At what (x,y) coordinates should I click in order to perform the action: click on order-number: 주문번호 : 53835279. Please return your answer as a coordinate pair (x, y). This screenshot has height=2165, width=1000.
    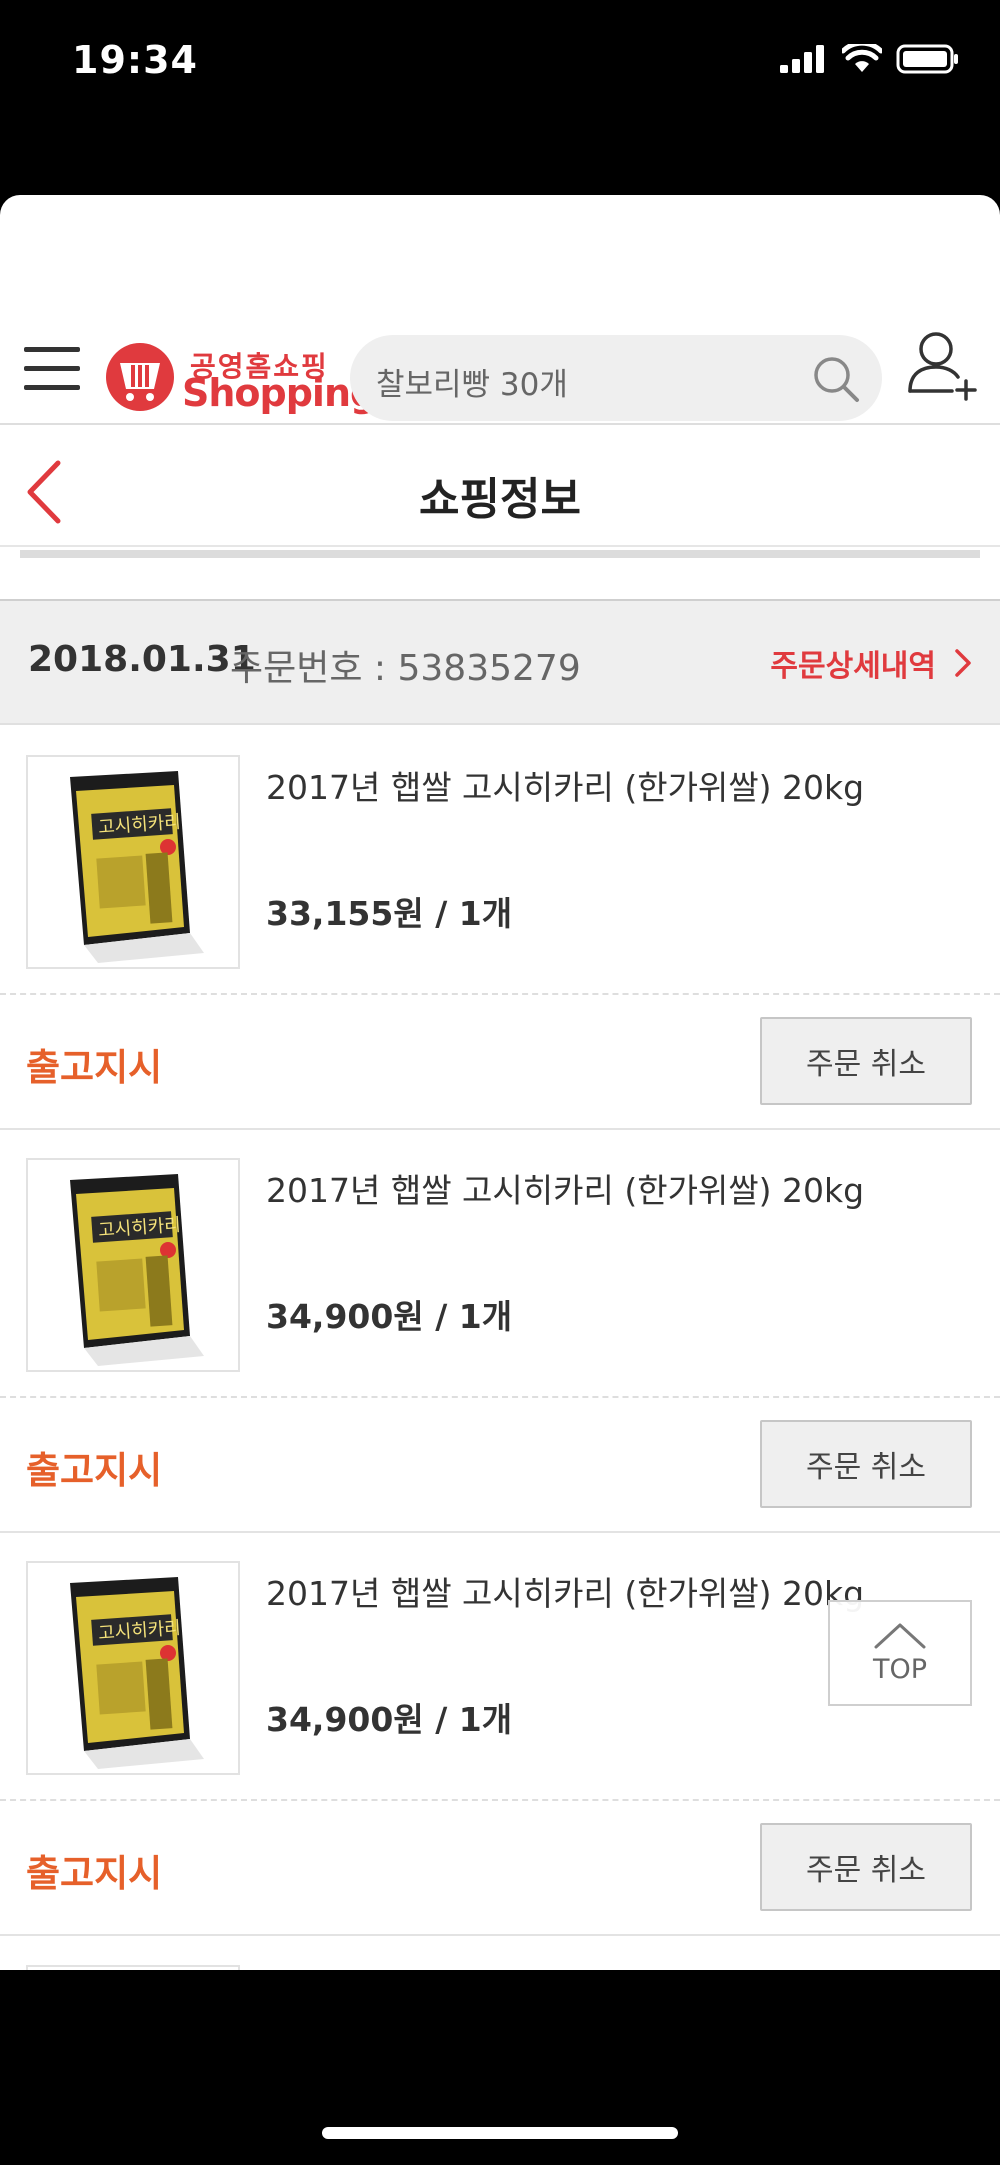
    Looking at the image, I should click on (405, 668).